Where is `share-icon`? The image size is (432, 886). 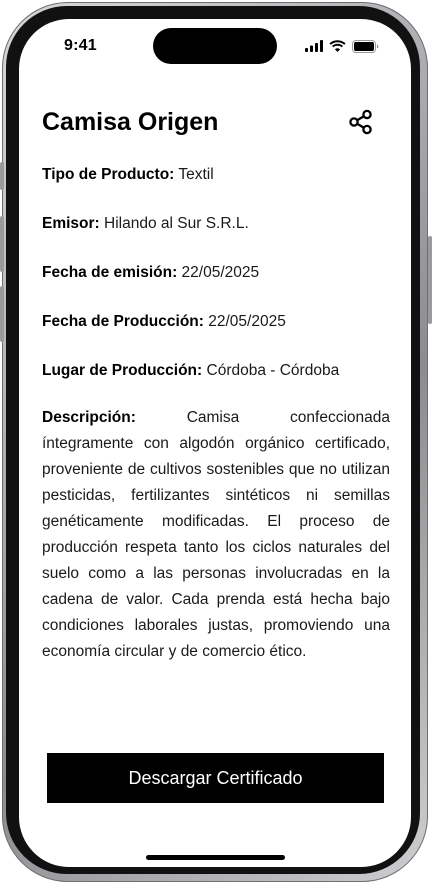
share-icon is located at coordinates (360, 122).